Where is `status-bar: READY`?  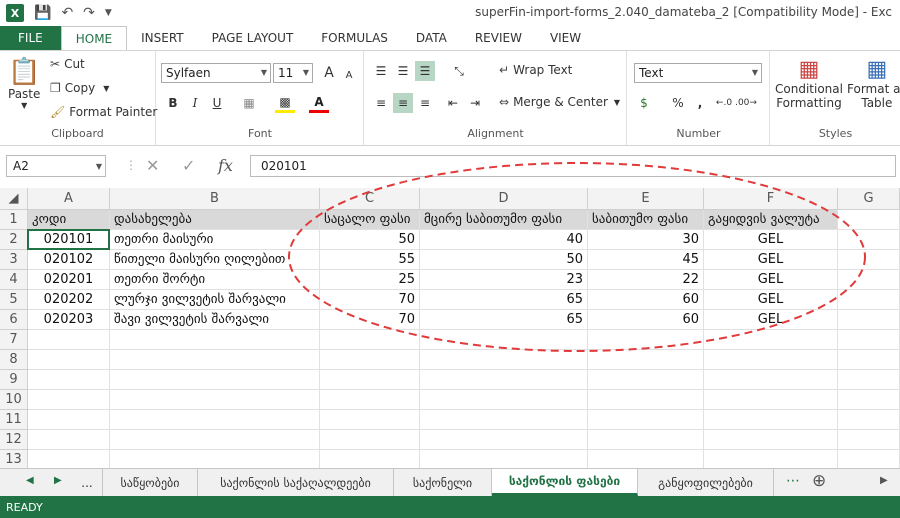 status-bar: READY is located at coordinates (450, 507).